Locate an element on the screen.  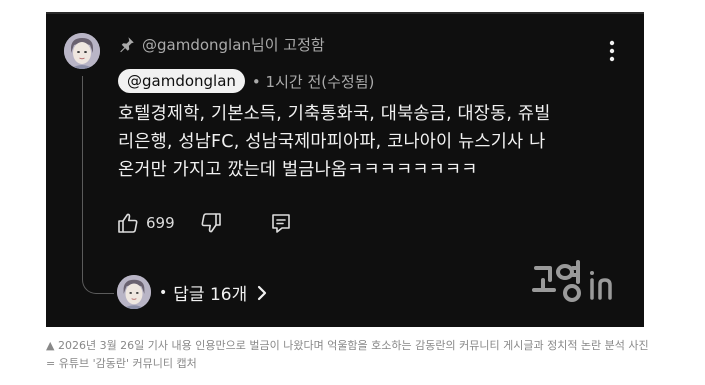
comment-reply-icon is located at coordinates (281, 223).